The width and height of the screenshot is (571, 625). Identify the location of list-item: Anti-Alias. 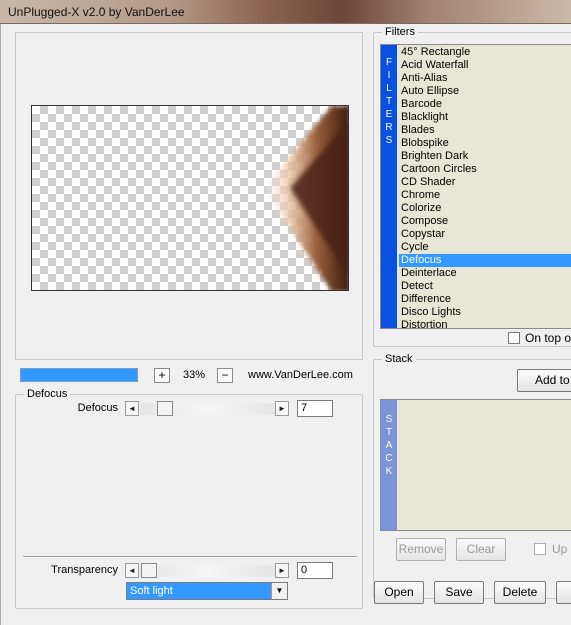
(485, 78).